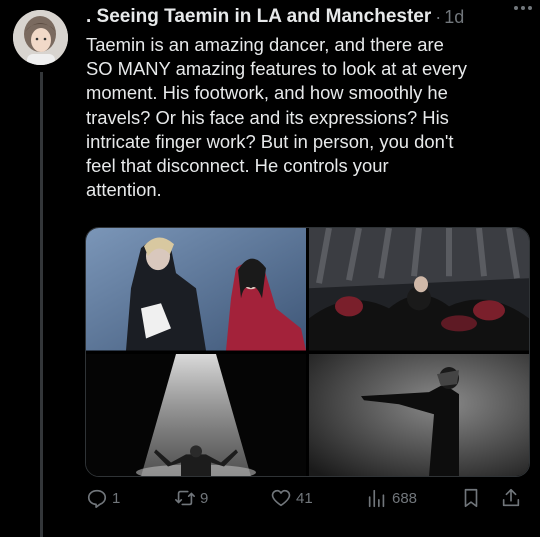  Describe the element at coordinates (185, 498) in the screenshot. I see `repost-icon` at that location.